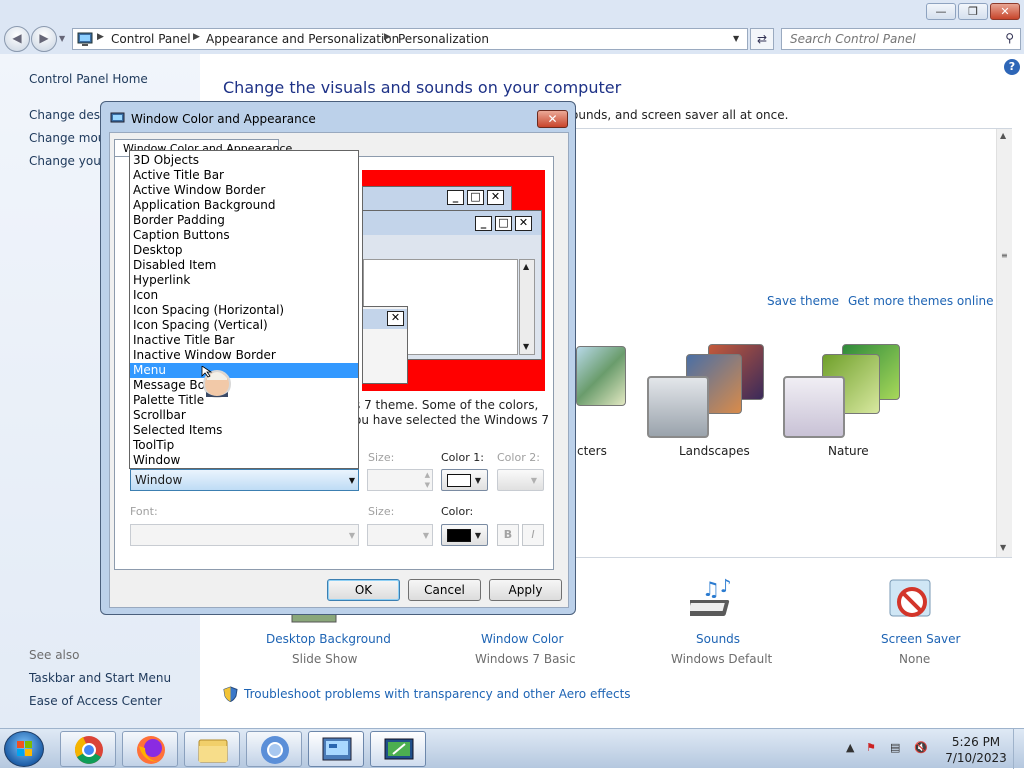 Image resolution: width=1024 pixels, height=771 pixels. I want to click on taskbar-file-explorer, so click(212, 749).